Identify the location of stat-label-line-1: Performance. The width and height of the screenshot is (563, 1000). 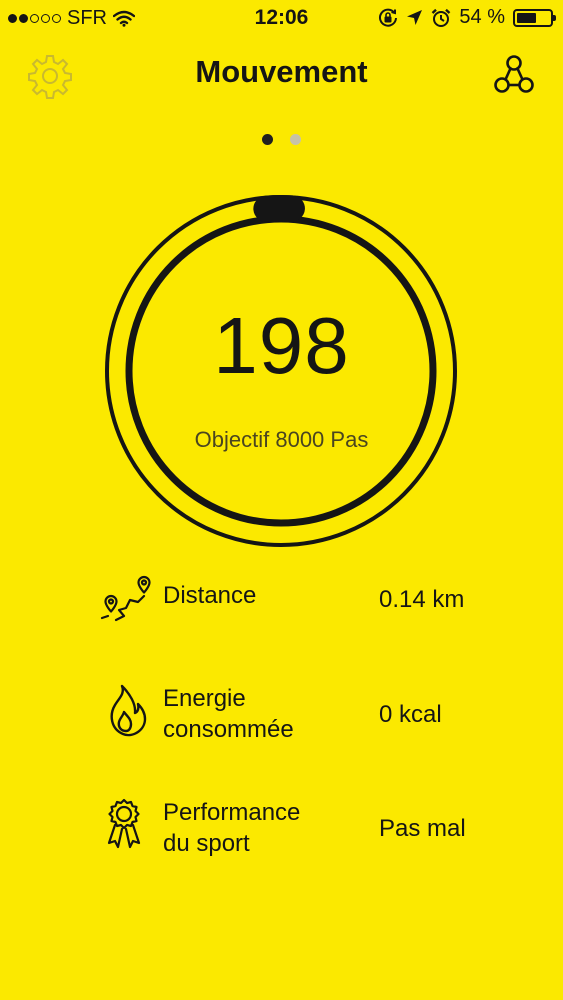
(232, 812).